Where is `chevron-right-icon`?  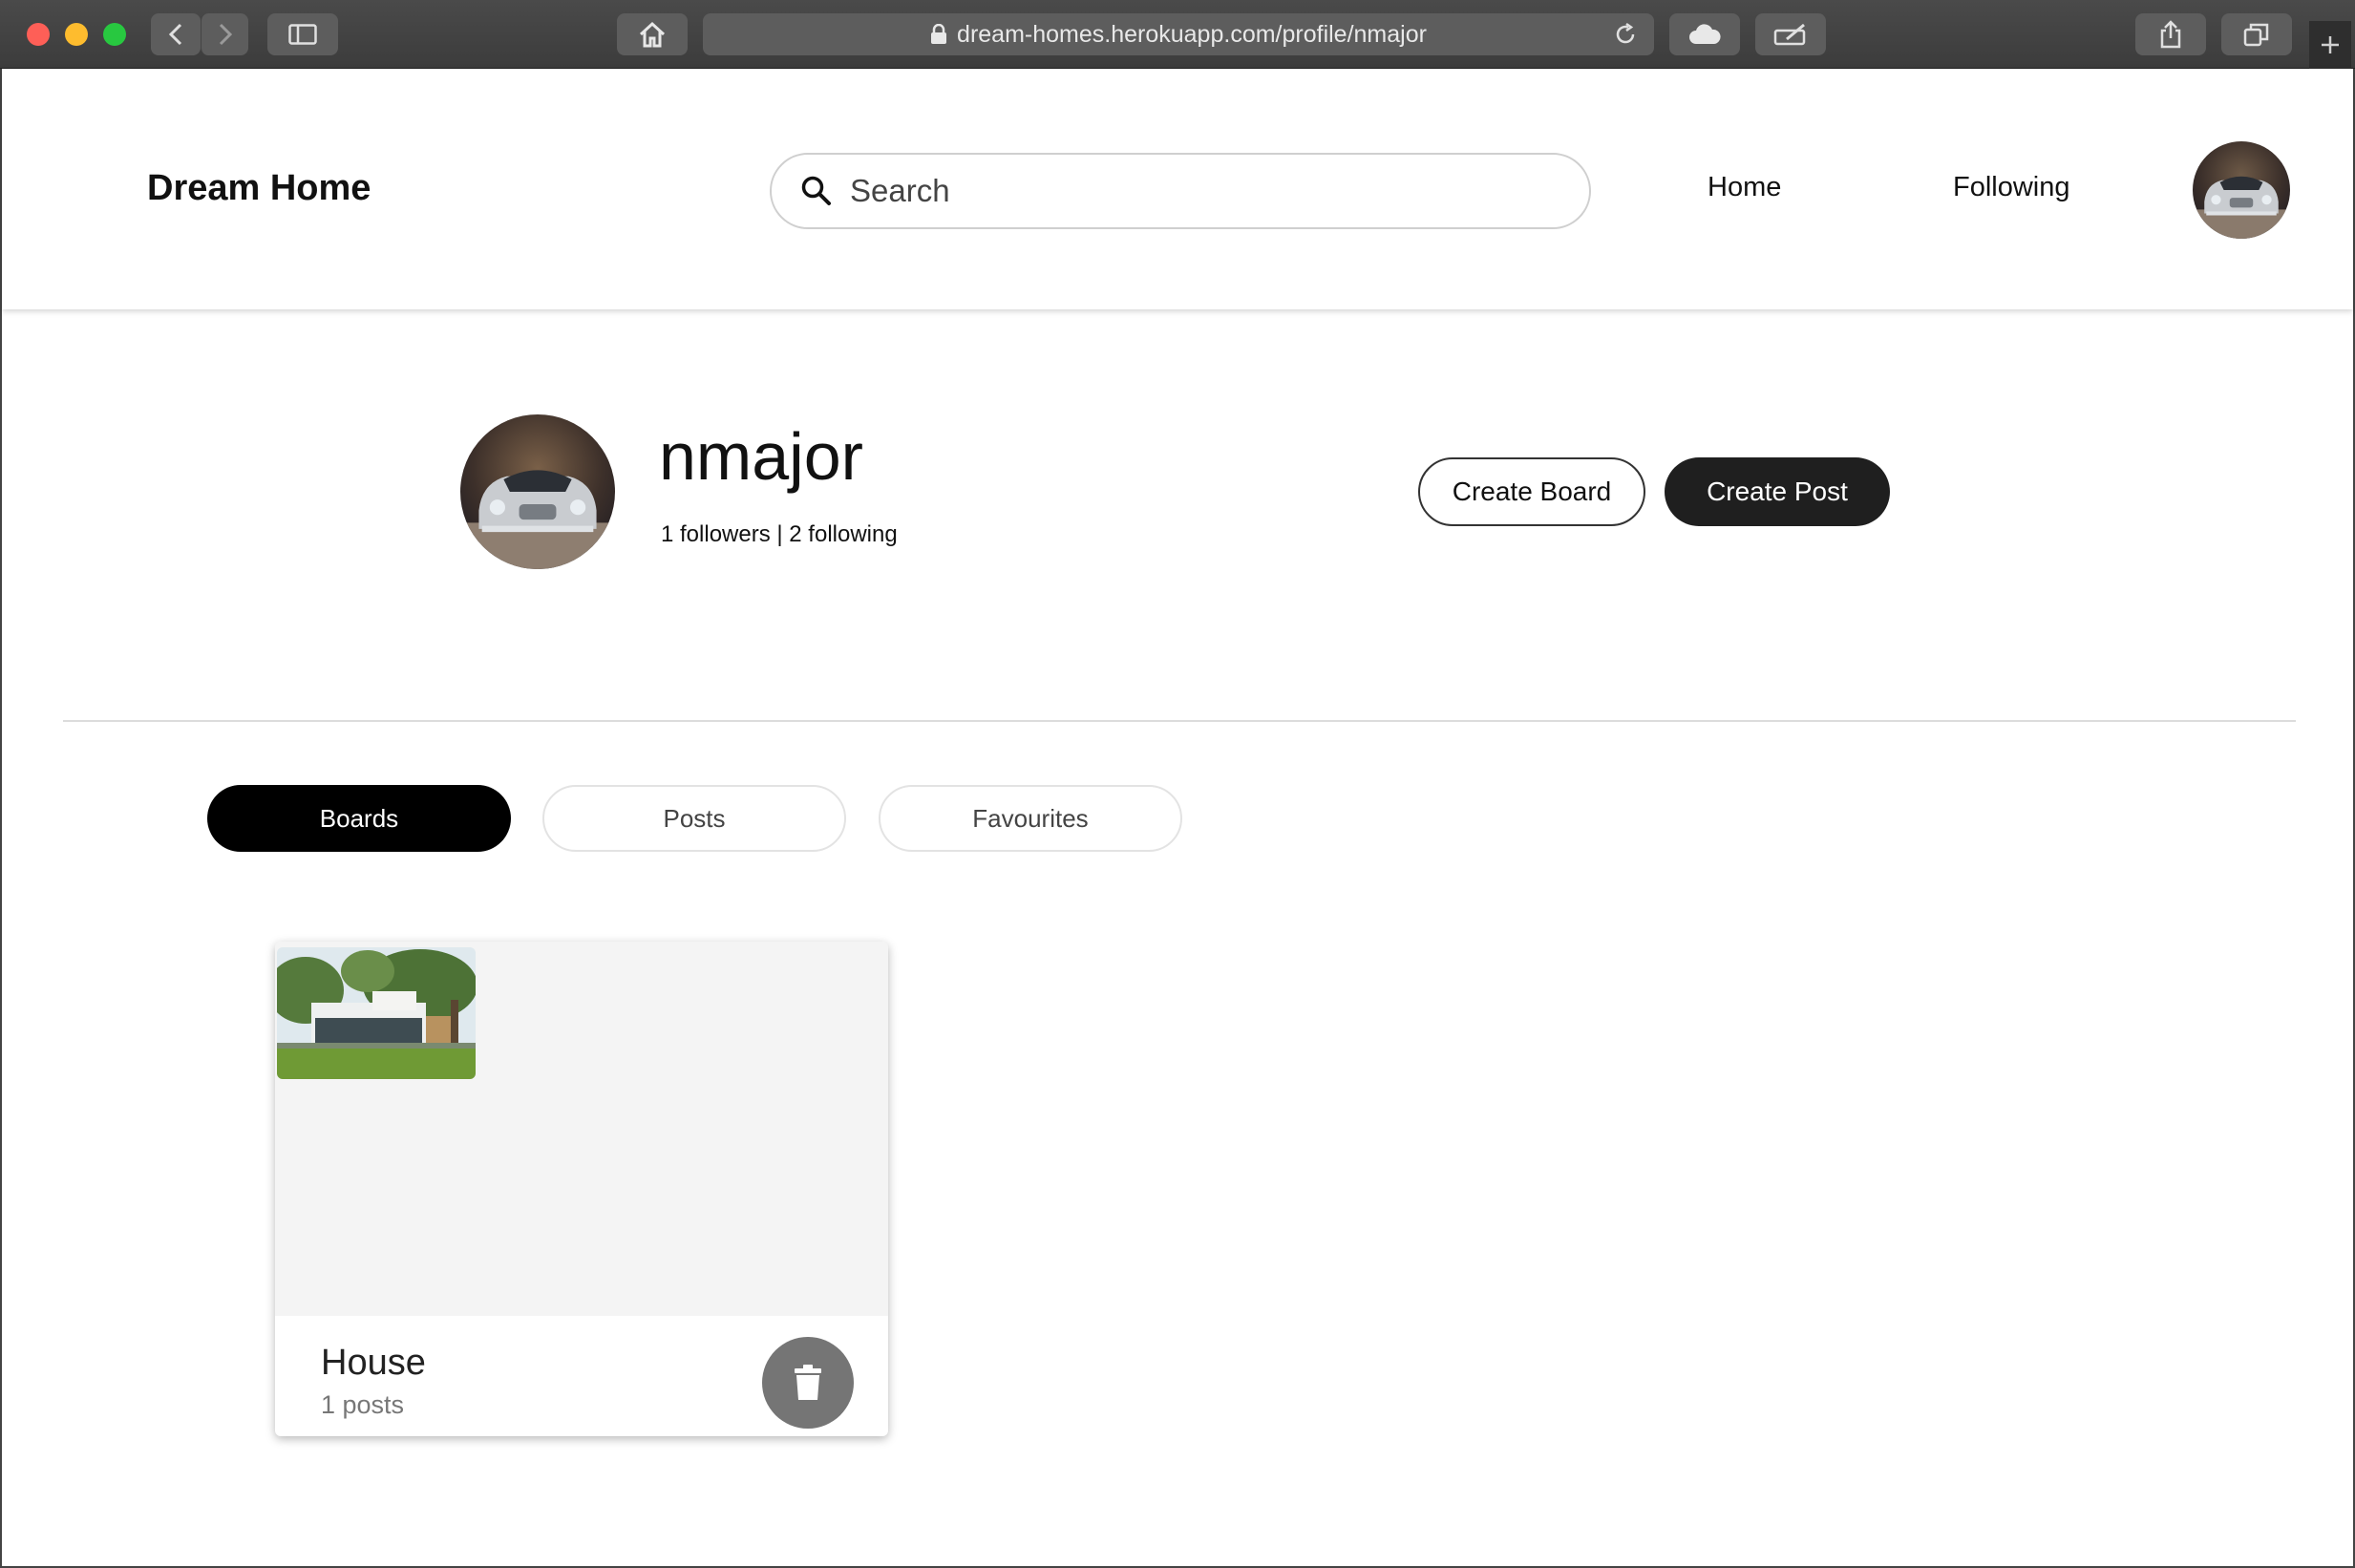
chevron-right-icon is located at coordinates (225, 34).